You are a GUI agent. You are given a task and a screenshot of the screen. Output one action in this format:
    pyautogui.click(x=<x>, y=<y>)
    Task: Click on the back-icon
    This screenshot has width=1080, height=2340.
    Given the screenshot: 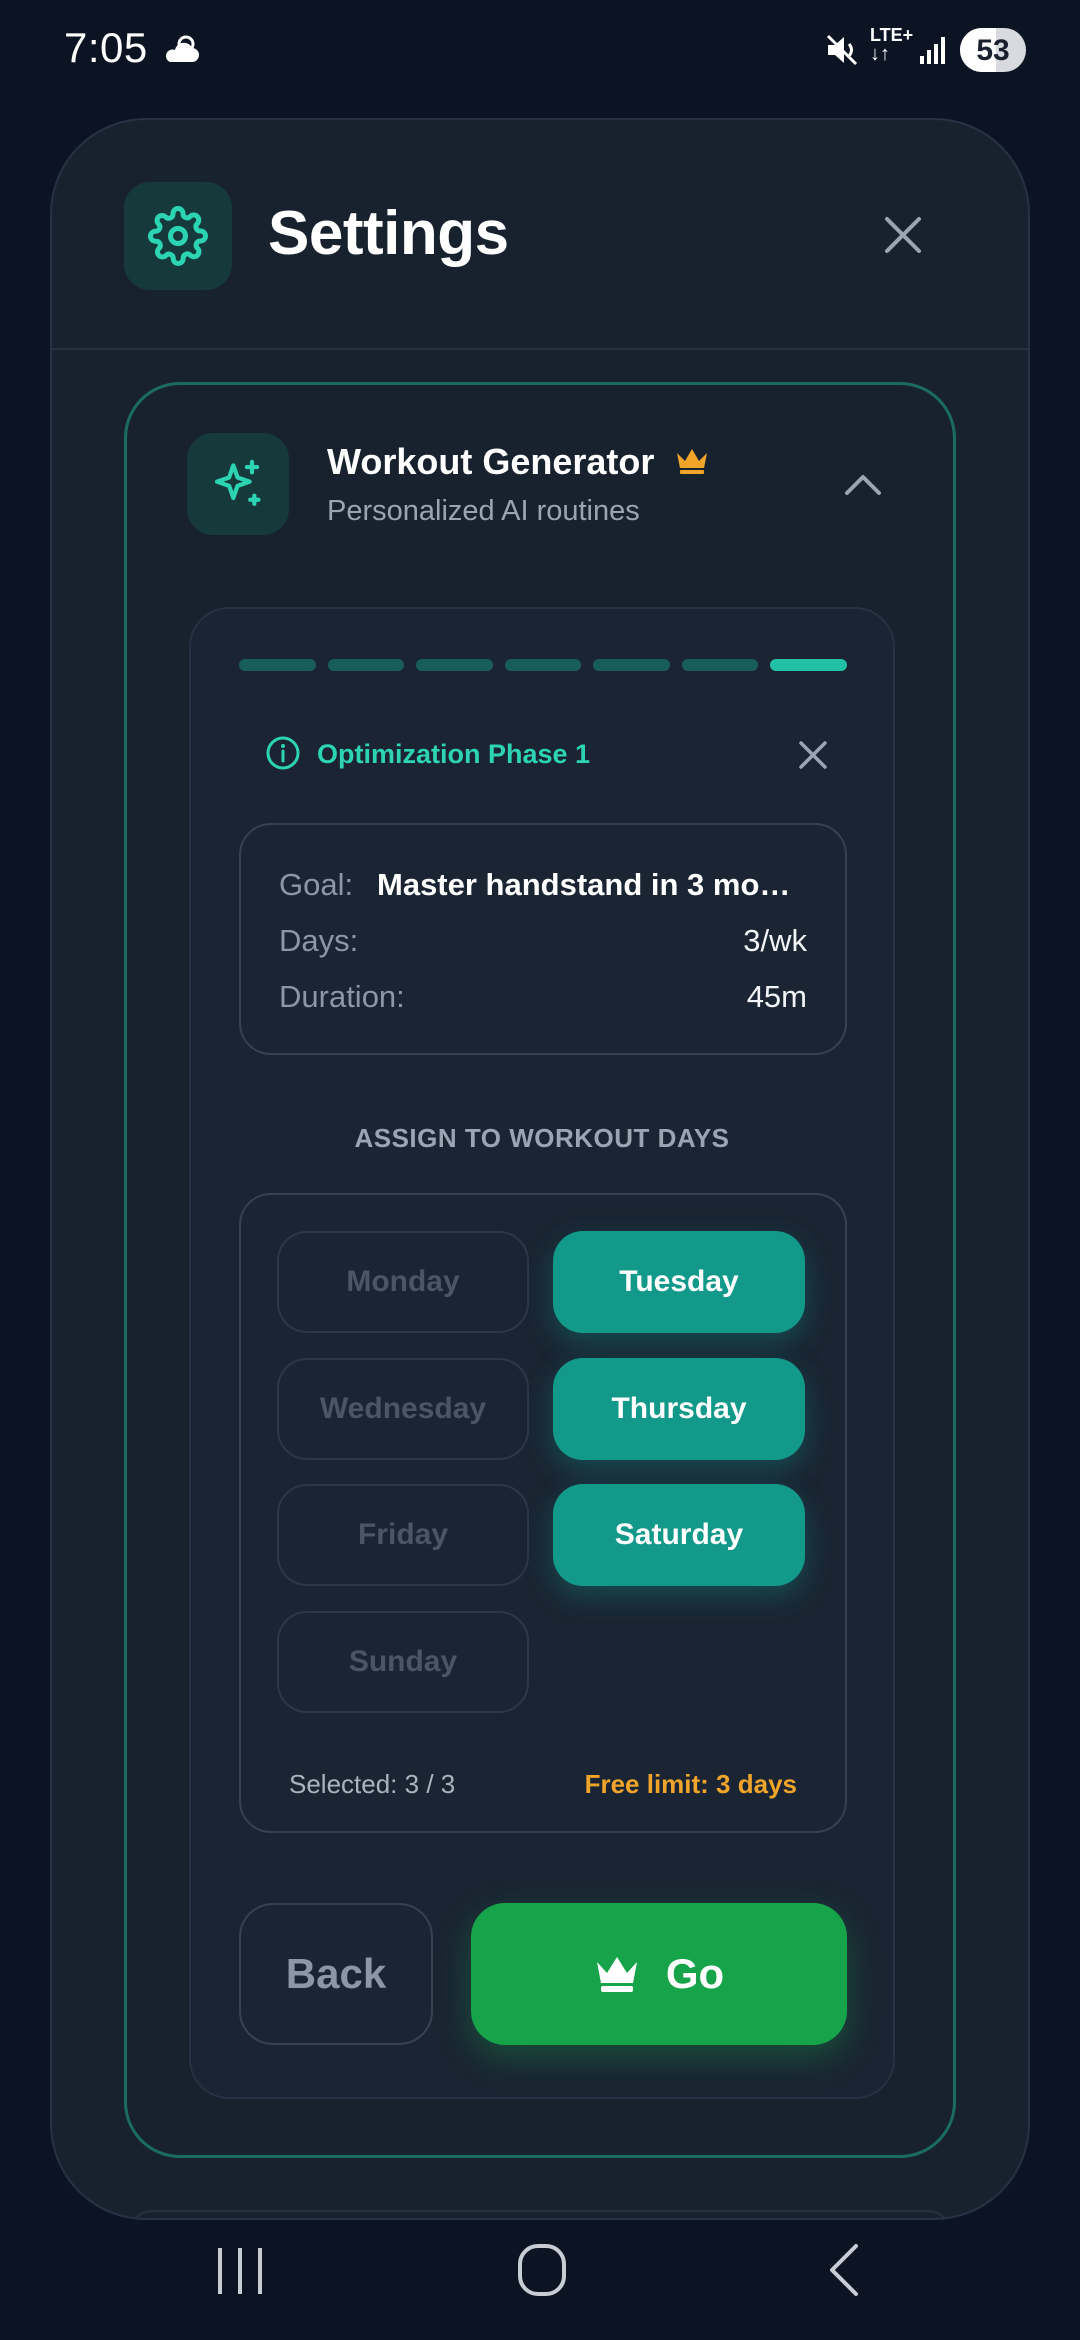 What is the action you would take?
    pyautogui.click(x=844, y=2270)
    